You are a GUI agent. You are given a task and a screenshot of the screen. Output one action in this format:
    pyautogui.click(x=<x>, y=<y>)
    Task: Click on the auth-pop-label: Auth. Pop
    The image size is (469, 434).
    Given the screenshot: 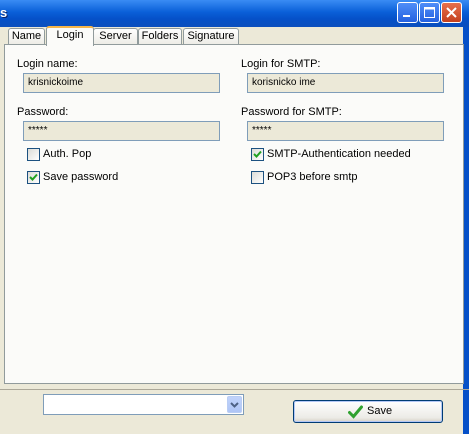 What is the action you would take?
    pyautogui.click(x=67, y=154)
    